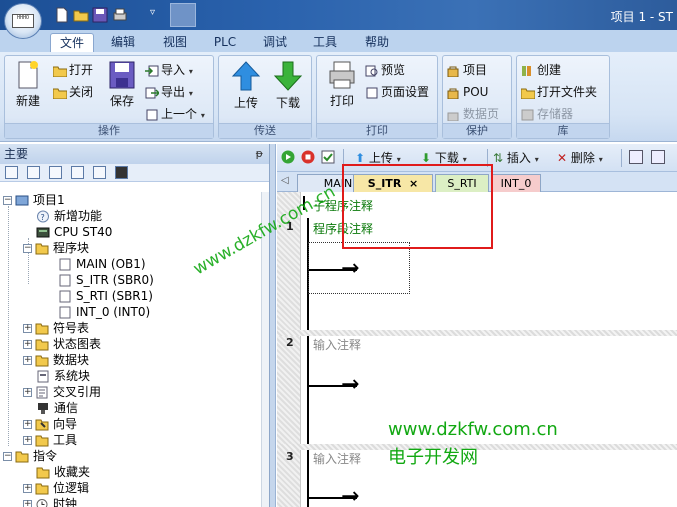  What do you see at coordinates (43, 408) in the screenshot?
I see `communication-icon` at bounding box center [43, 408].